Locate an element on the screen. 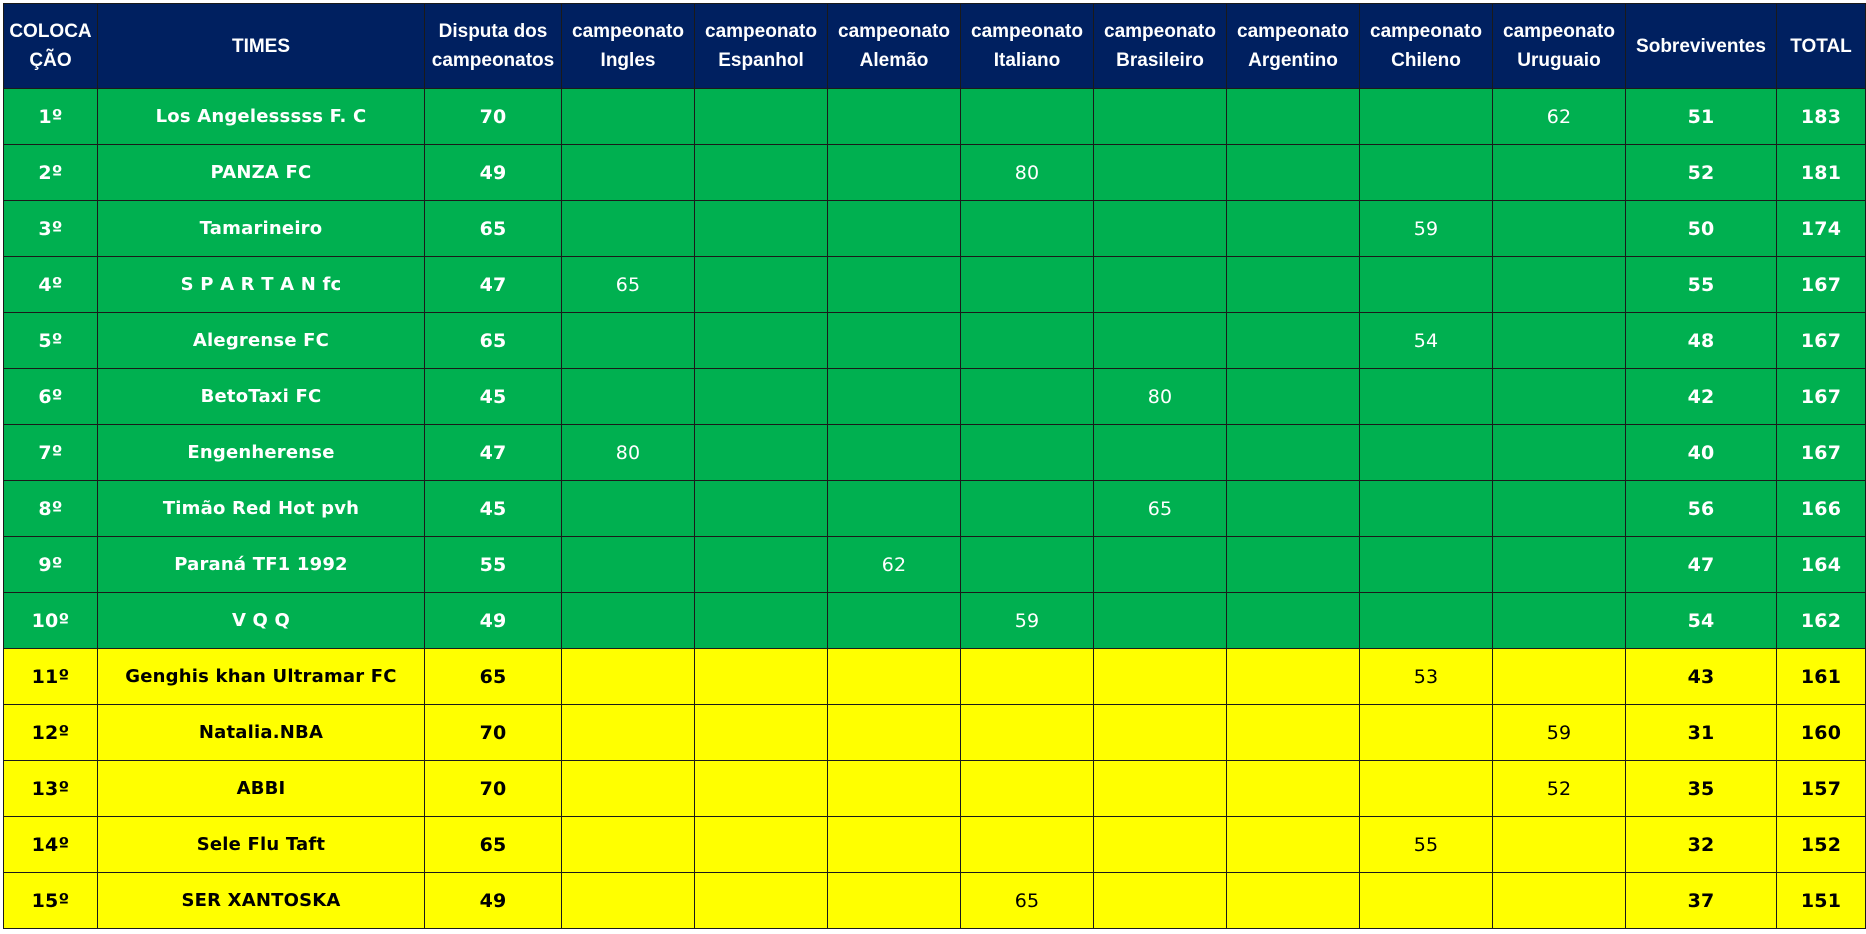  header-total: TOTAL is located at coordinates (1821, 46).